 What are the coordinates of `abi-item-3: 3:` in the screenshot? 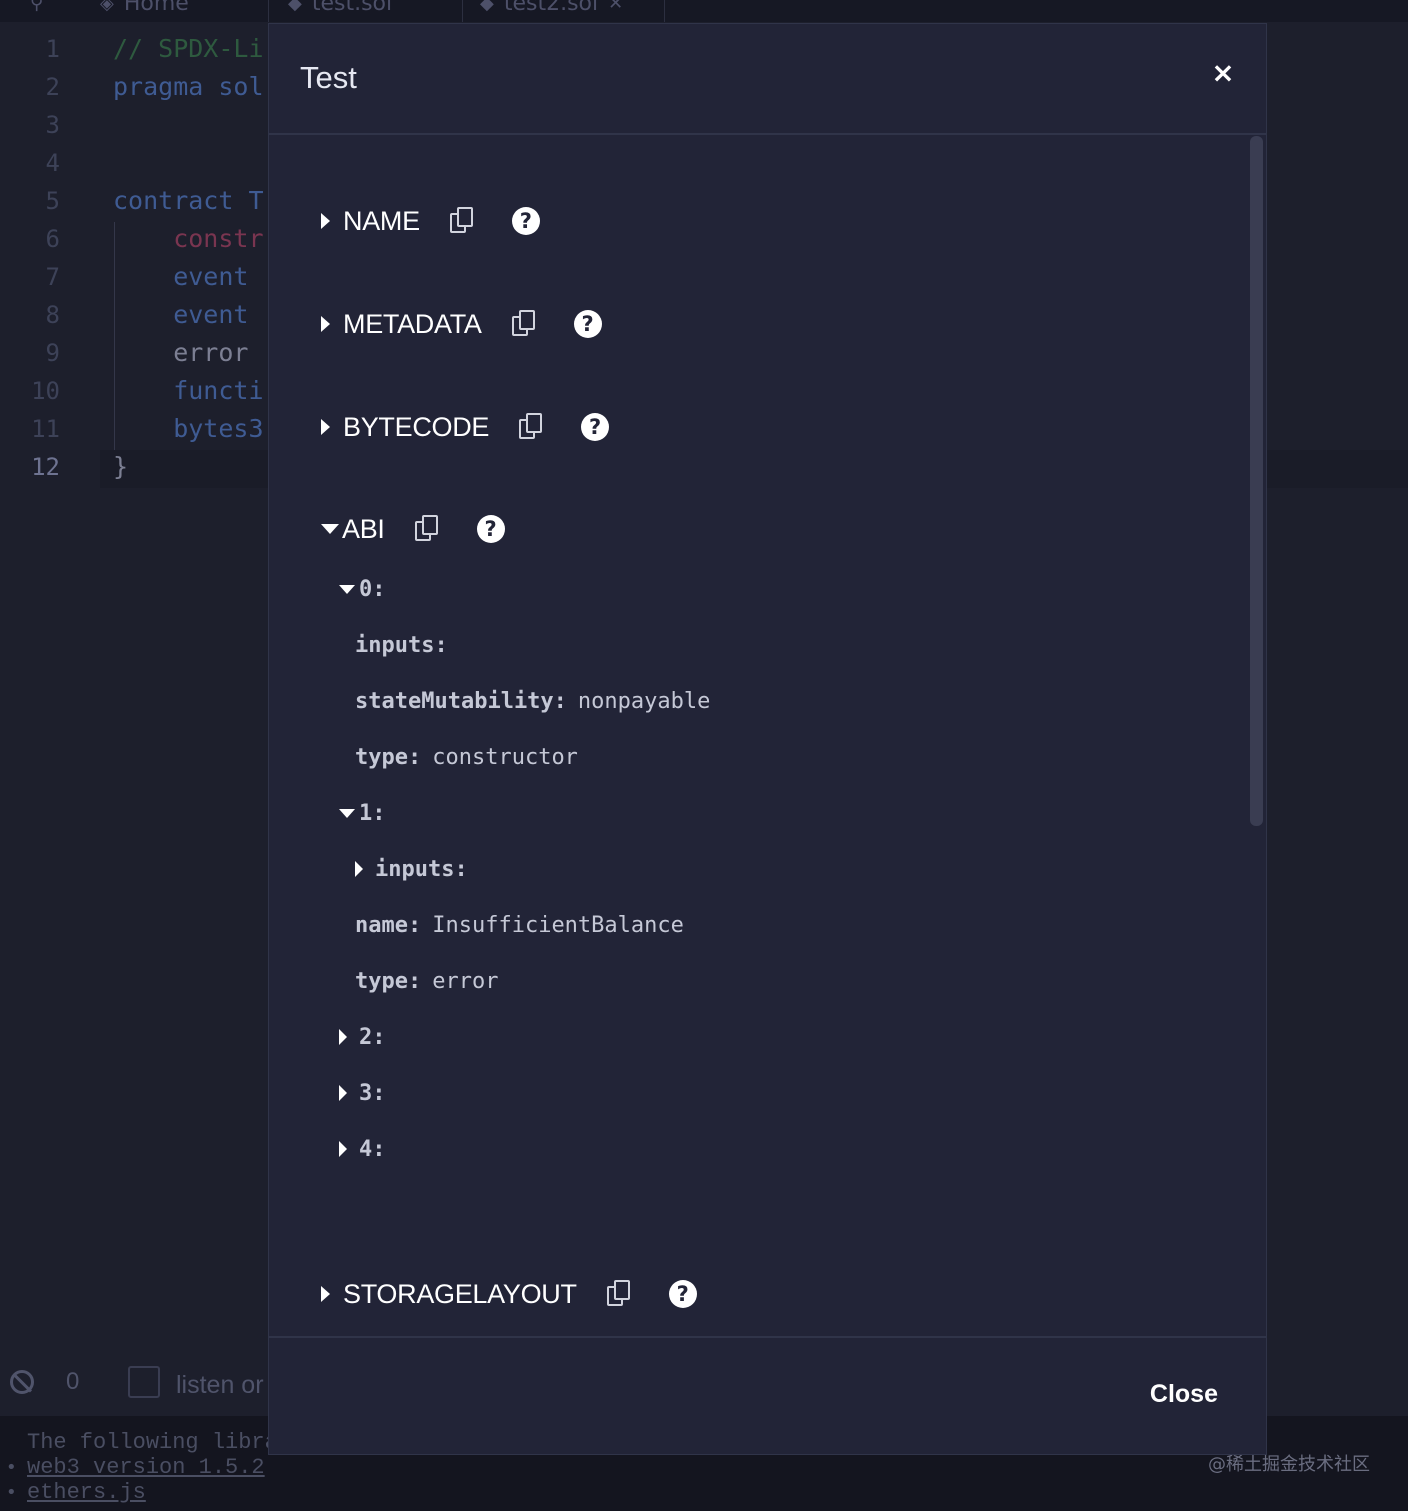 It's located at (362, 1093).